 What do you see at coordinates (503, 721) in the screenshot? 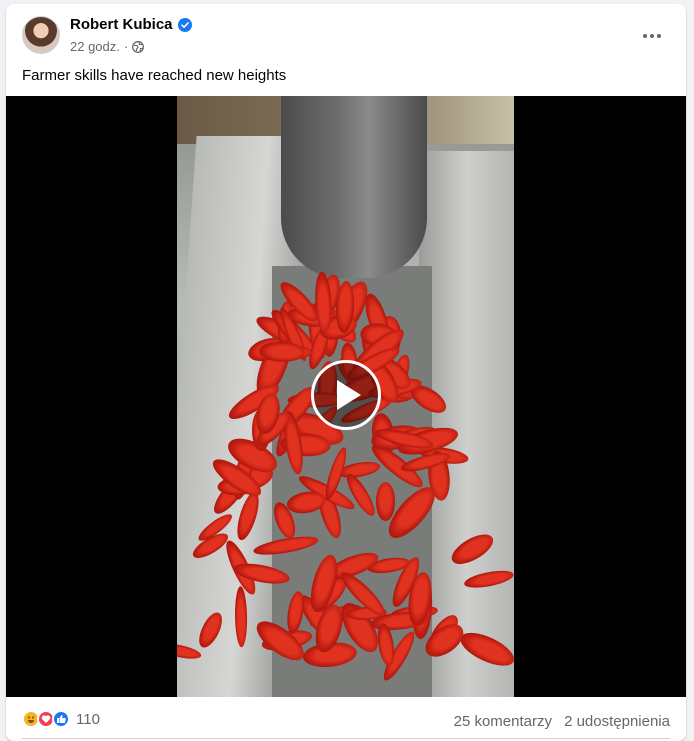
I see `comments-count-link: 25 komentarzy` at bounding box center [503, 721].